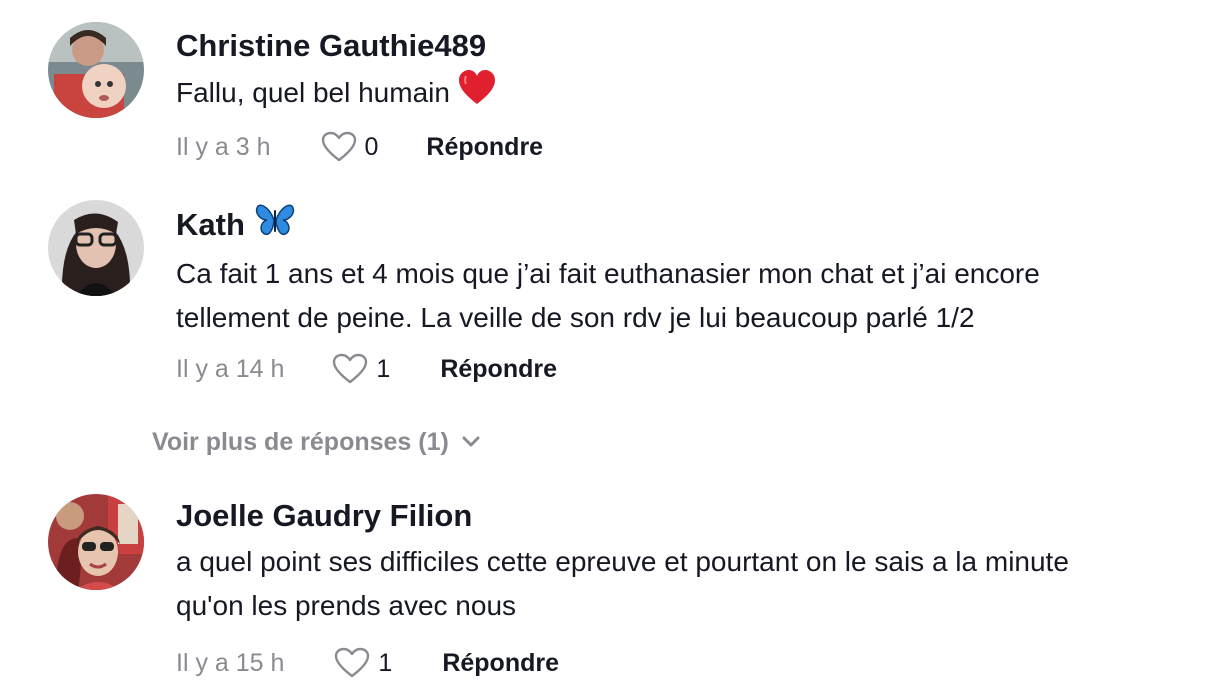 This screenshot has height=684, width=1212. What do you see at coordinates (684, 94) in the screenshot?
I see `comment-text: Fallu, quel bel humain` at bounding box center [684, 94].